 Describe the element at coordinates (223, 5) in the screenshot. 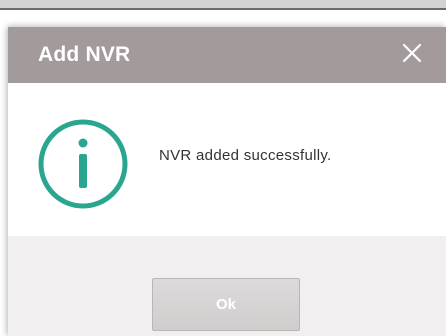

I see `background-window-frame` at that location.